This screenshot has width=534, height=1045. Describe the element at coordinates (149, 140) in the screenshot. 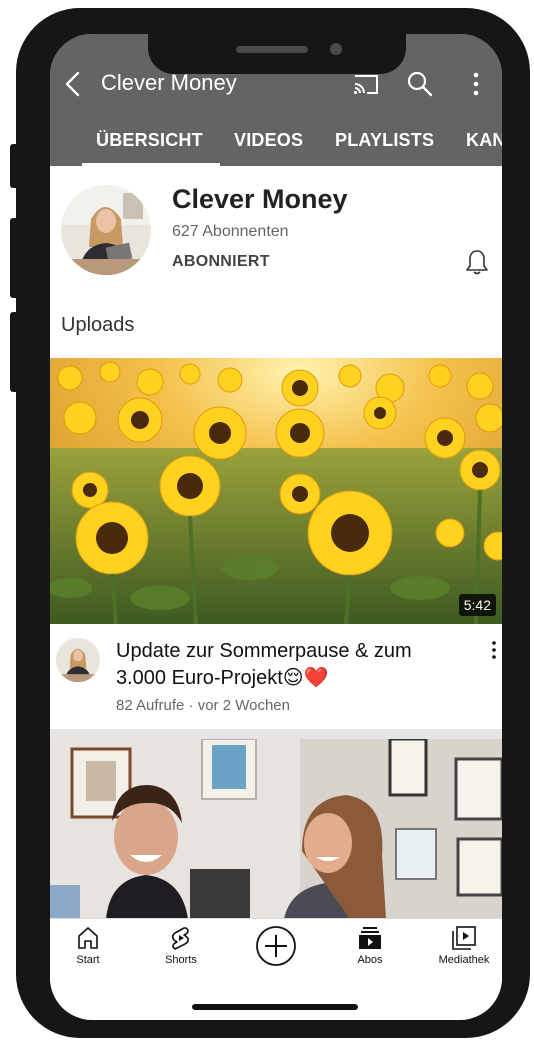

I see `tab-uebersicht: ÜBERSICHT` at that location.